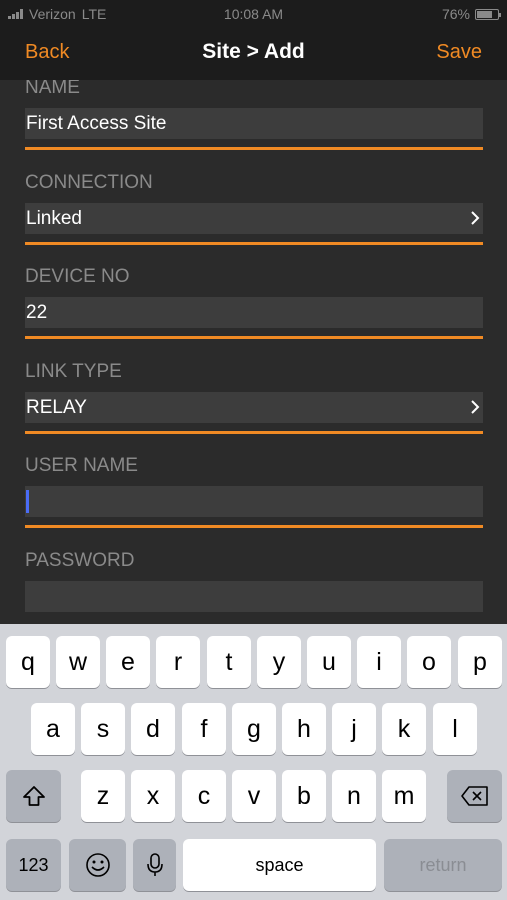 Image resolution: width=507 pixels, height=900 pixels. Describe the element at coordinates (73, 371) in the screenshot. I see `link-type-label: LINK TYPE` at that location.